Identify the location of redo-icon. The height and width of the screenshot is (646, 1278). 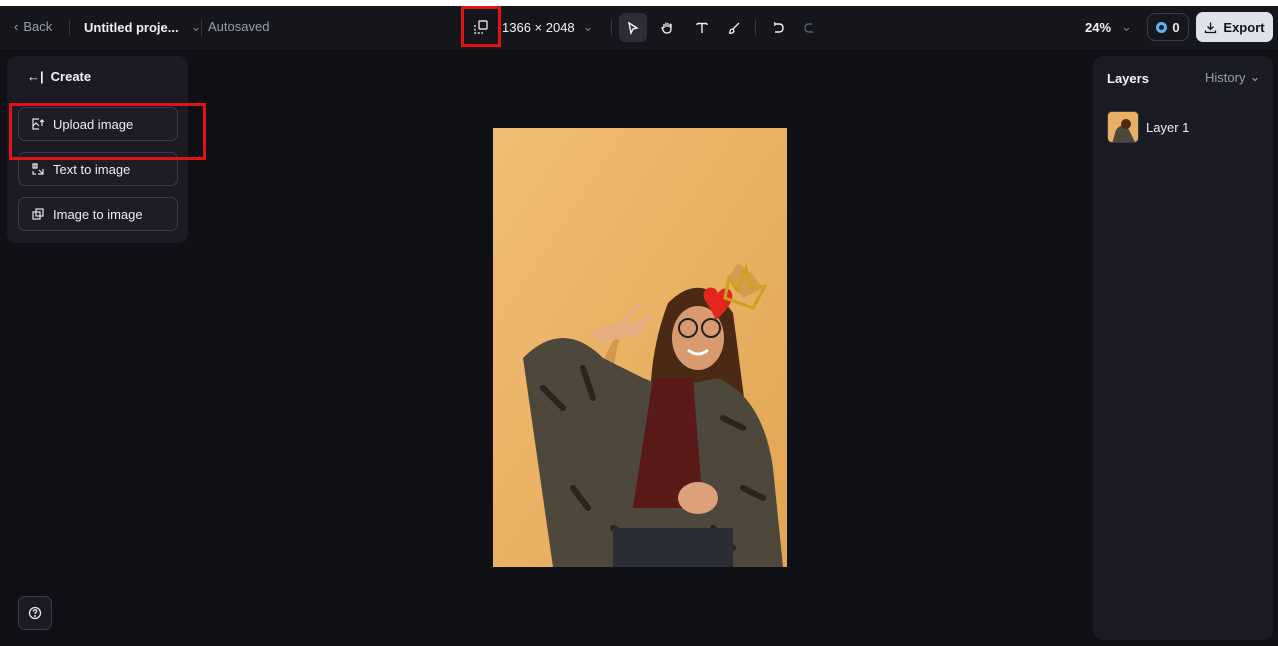
(808, 27).